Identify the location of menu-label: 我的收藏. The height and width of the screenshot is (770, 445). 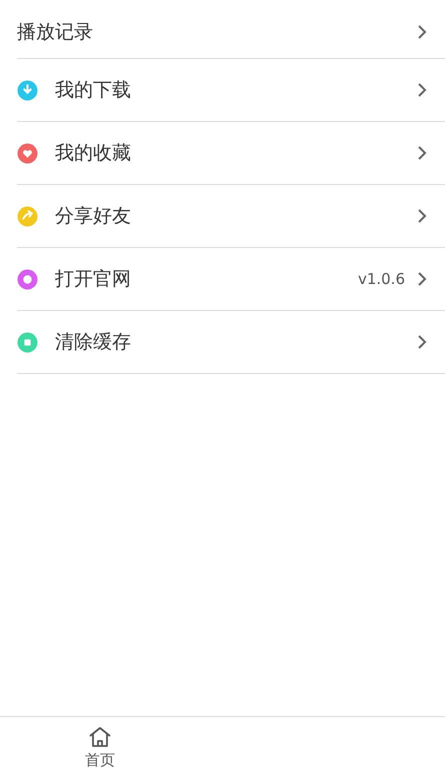
(93, 153).